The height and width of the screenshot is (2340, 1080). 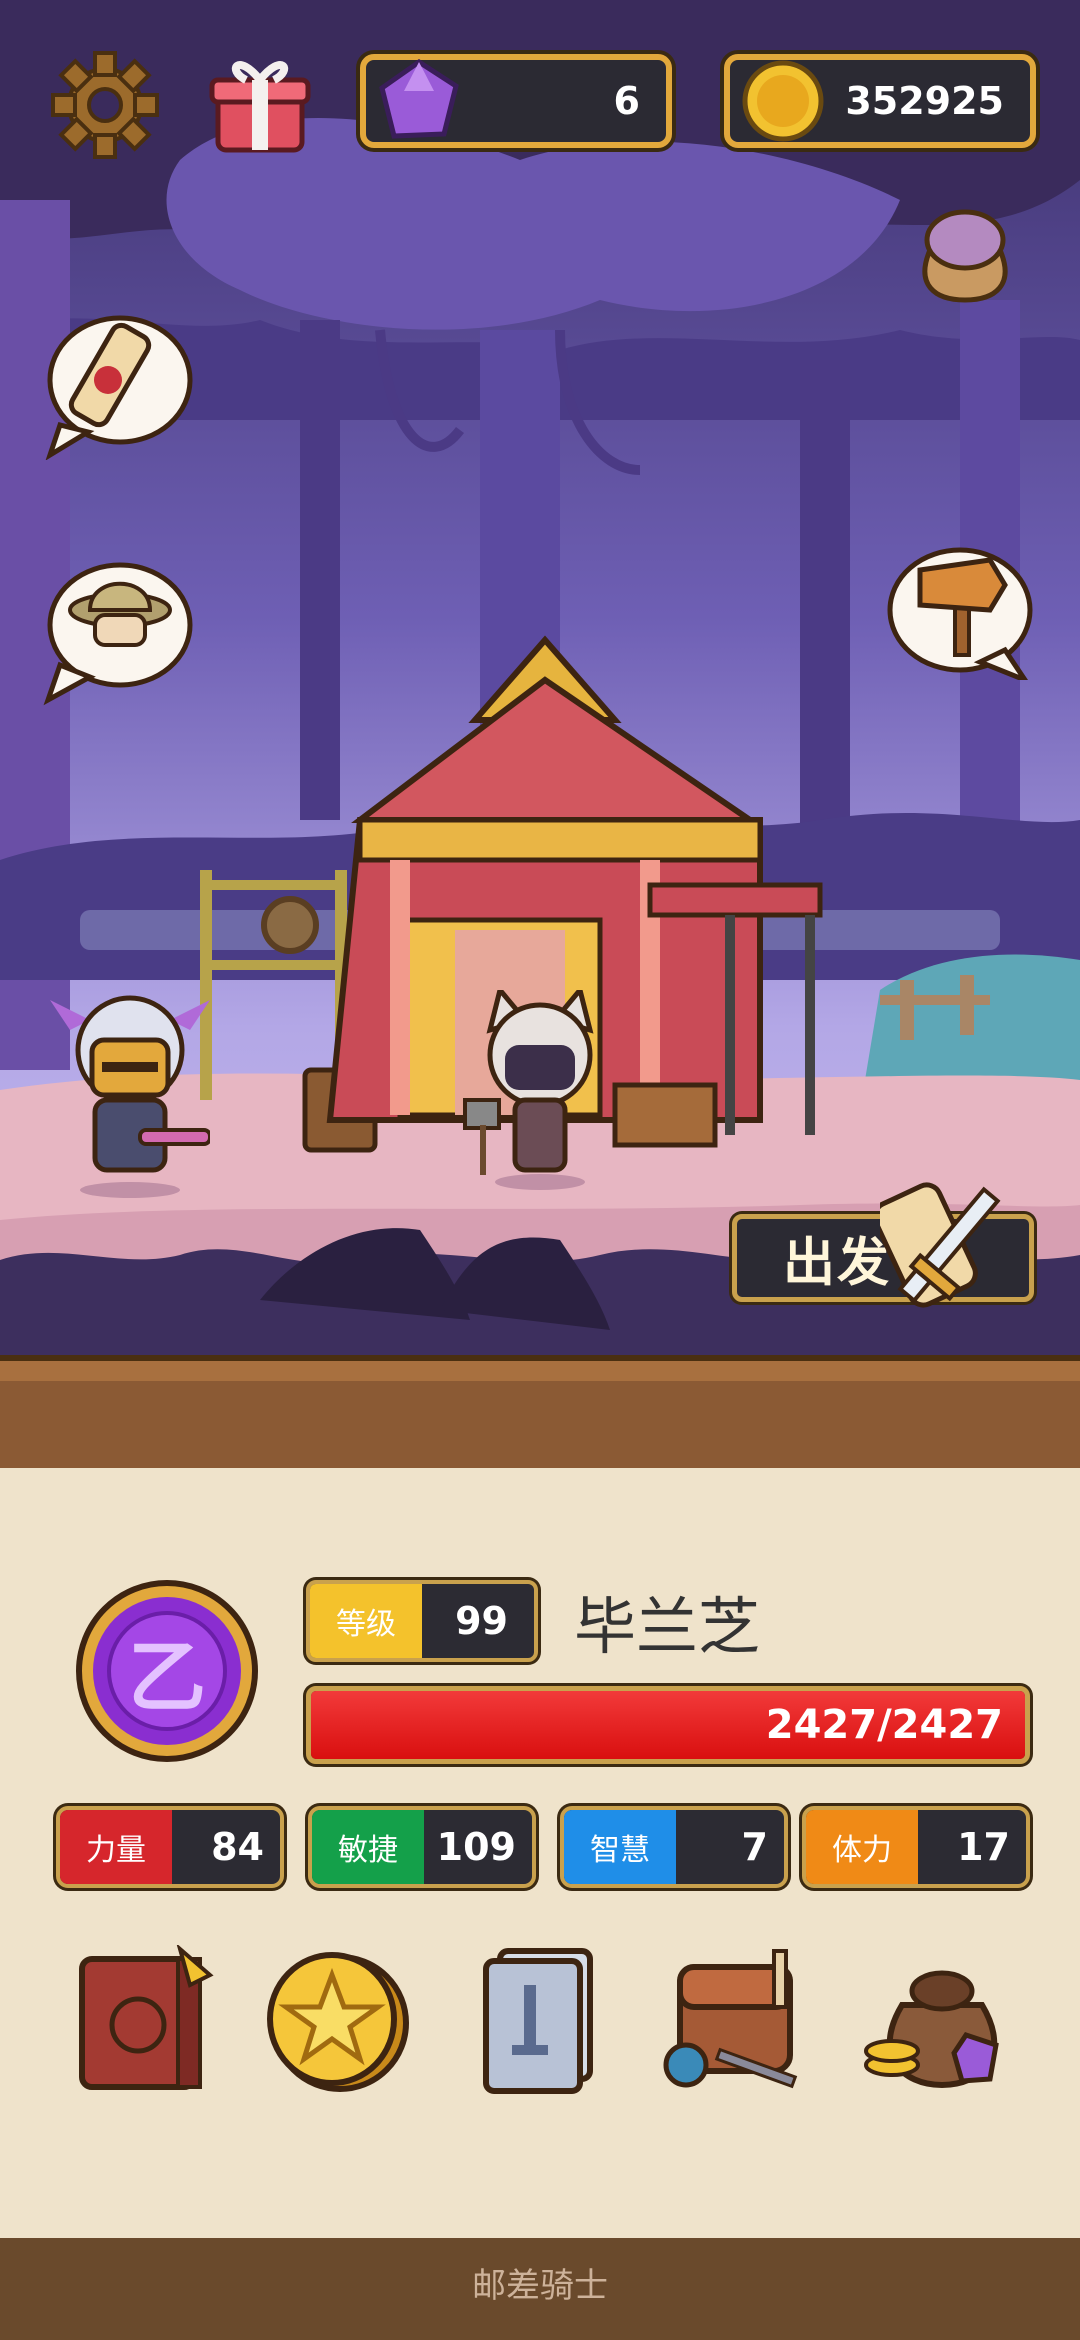 What do you see at coordinates (540, 2286) in the screenshot?
I see `footer-title: 邮差骑士` at bounding box center [540, 2286].